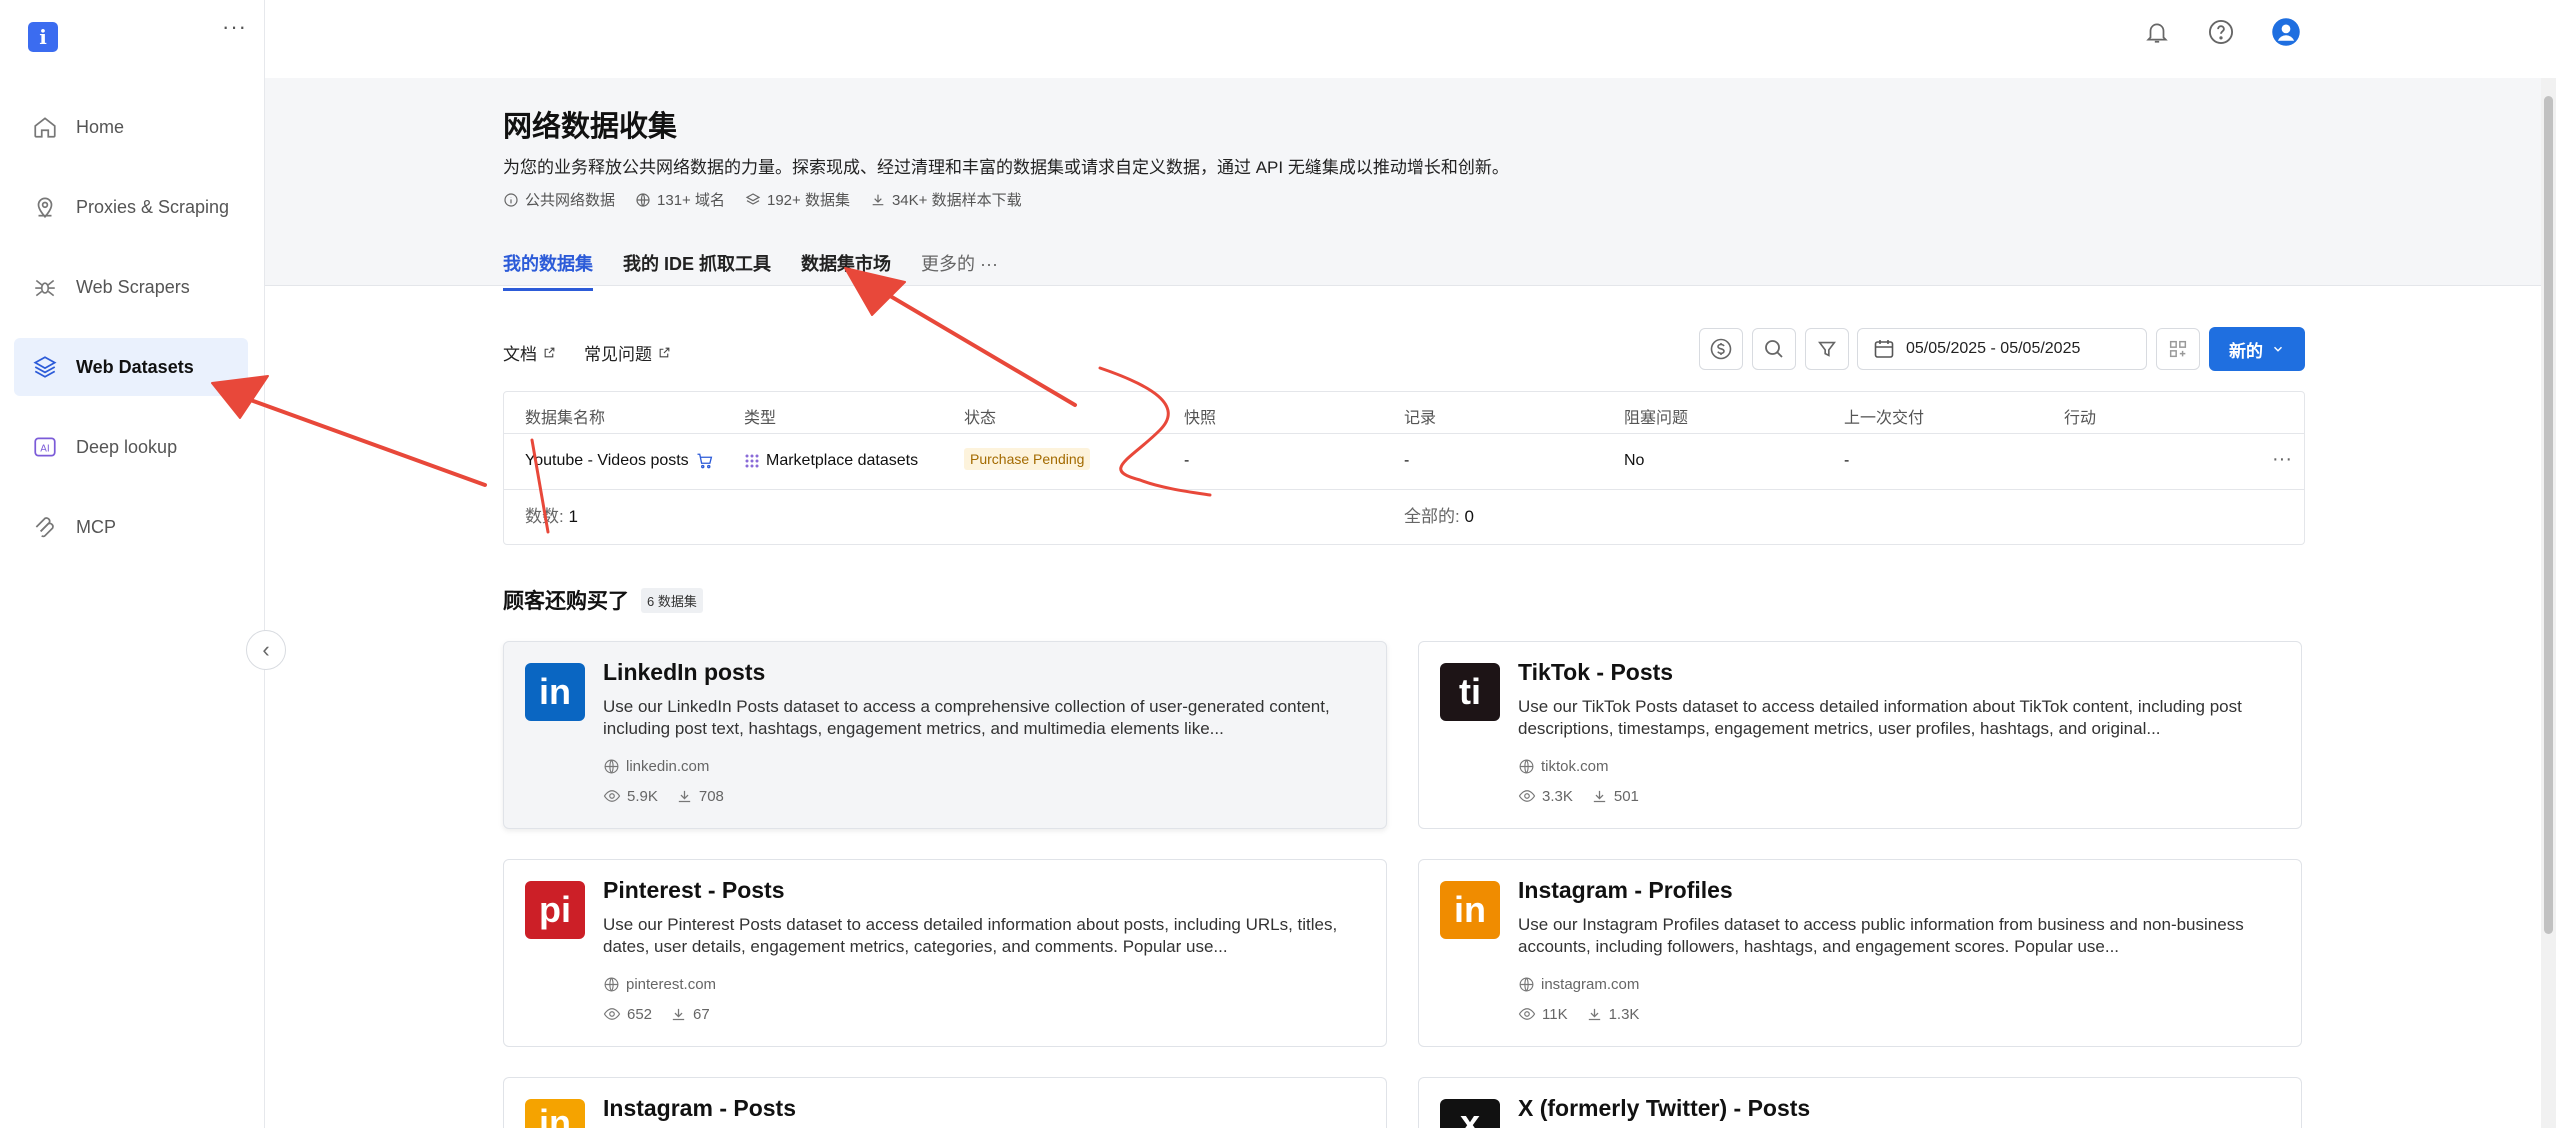 Image resolution: width=2556 pixels, height=1128 pixels. What do you see at coordinates (548, 270) in the screenshot?
I see `tab-my-datasets: 我的数据集` at bounding box center [548, 270].